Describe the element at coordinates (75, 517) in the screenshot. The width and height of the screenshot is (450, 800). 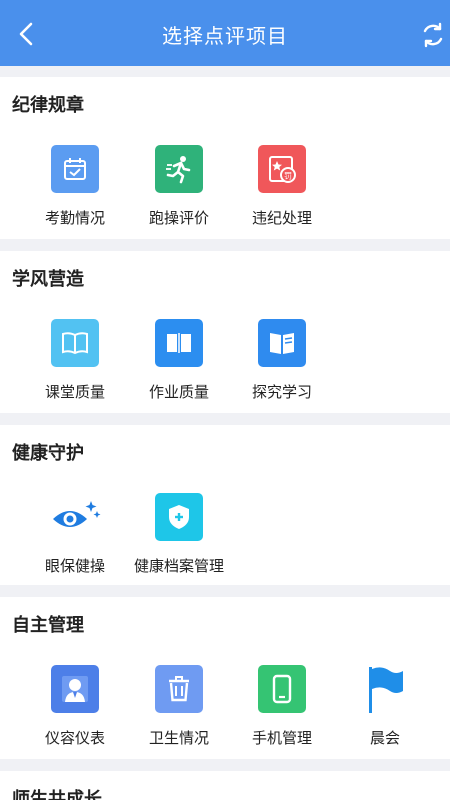
I see `eye-sparkle-icon` at that location.